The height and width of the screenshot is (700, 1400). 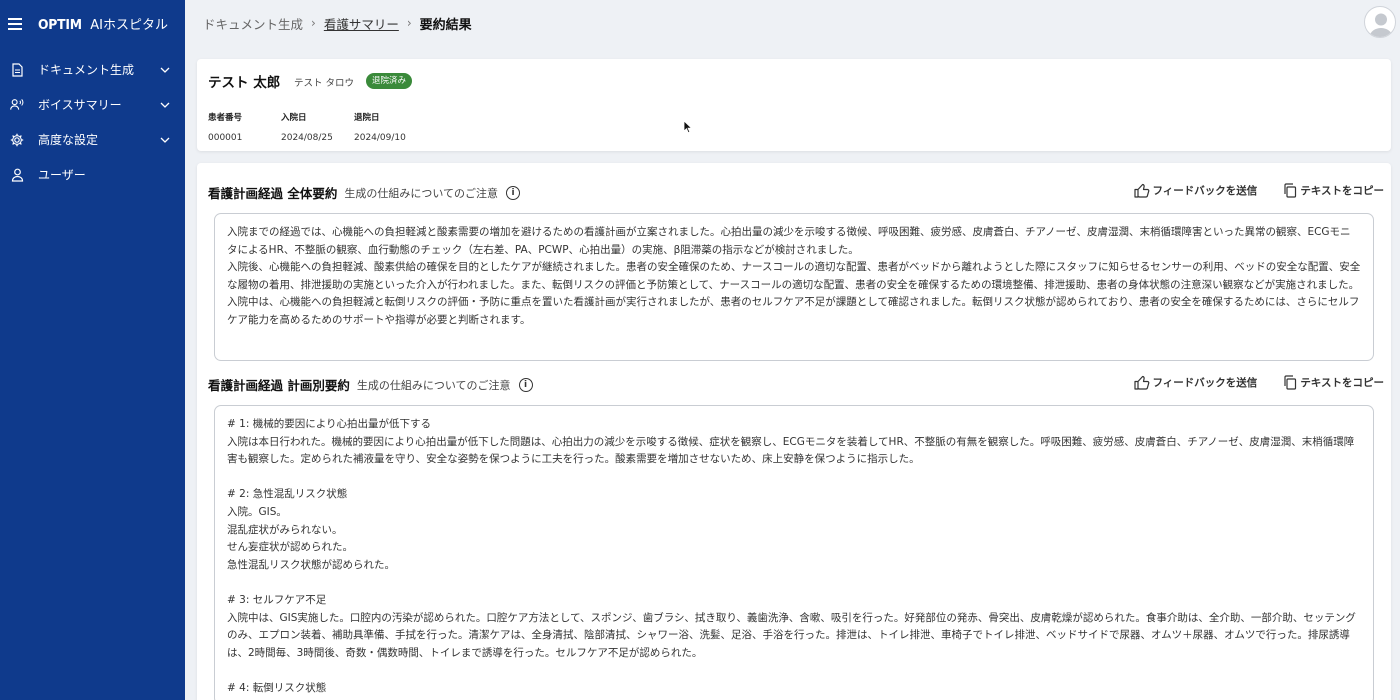 I want to click on user-icon, so click(x=17, y=175).